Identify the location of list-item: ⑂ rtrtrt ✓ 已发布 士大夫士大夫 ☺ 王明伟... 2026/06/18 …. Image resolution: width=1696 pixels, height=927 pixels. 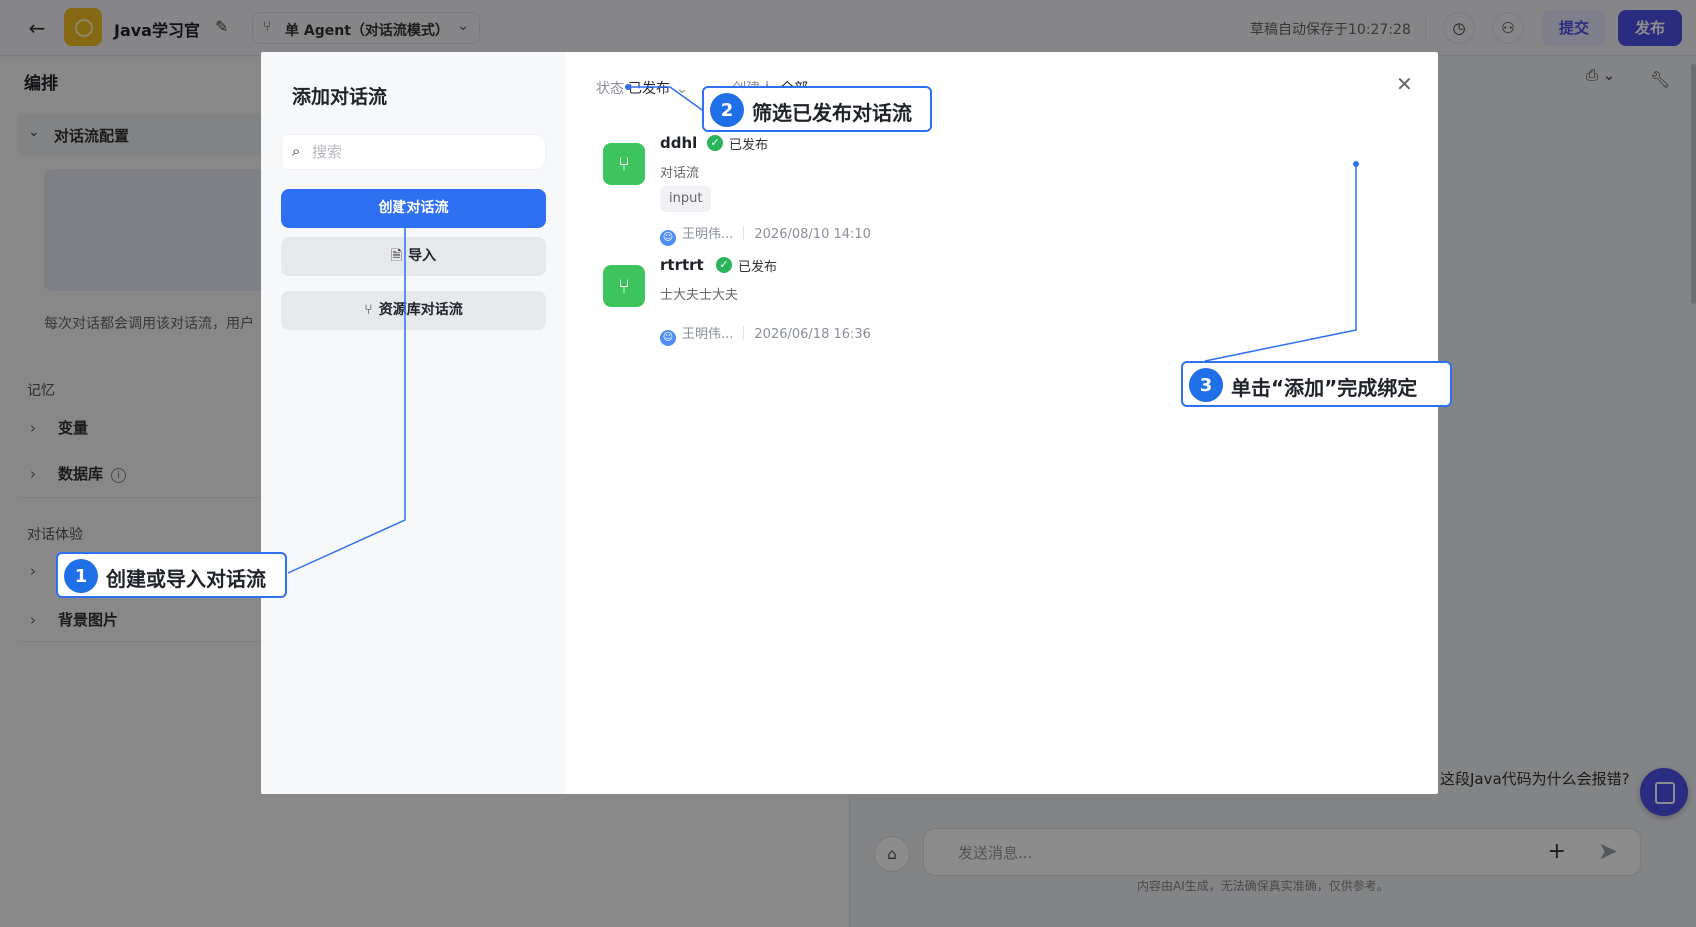
(1003, 301).